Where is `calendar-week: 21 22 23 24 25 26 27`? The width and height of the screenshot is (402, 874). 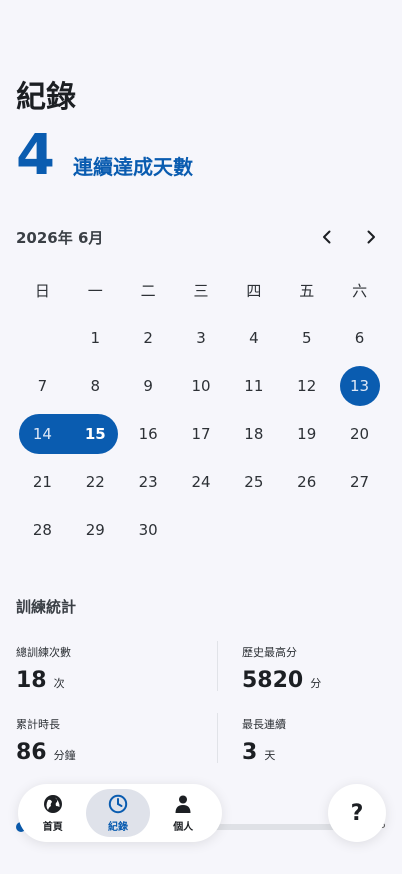 calendar-week: 21 22 23 24 25 26 27 is located at coordinates (201, 482).